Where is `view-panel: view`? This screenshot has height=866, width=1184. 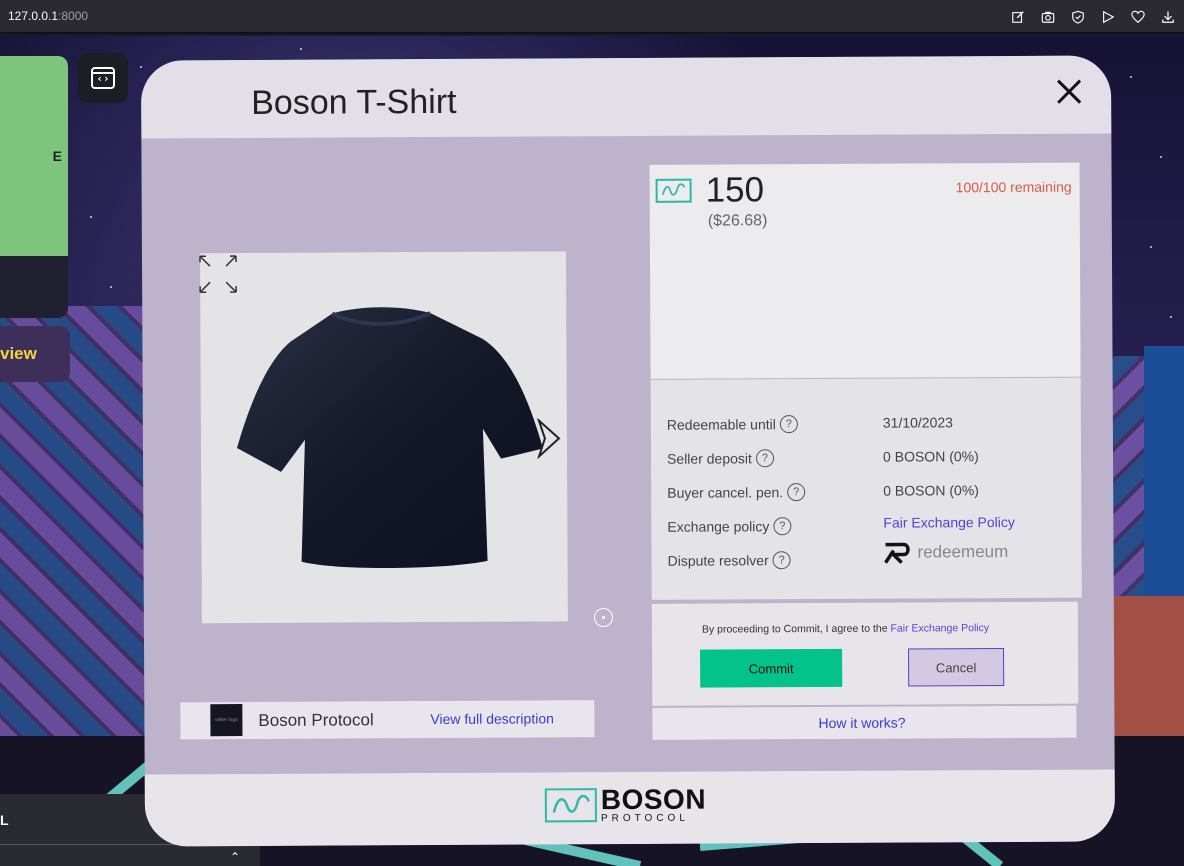
view-panel: view is located at coordinates (35, 354).